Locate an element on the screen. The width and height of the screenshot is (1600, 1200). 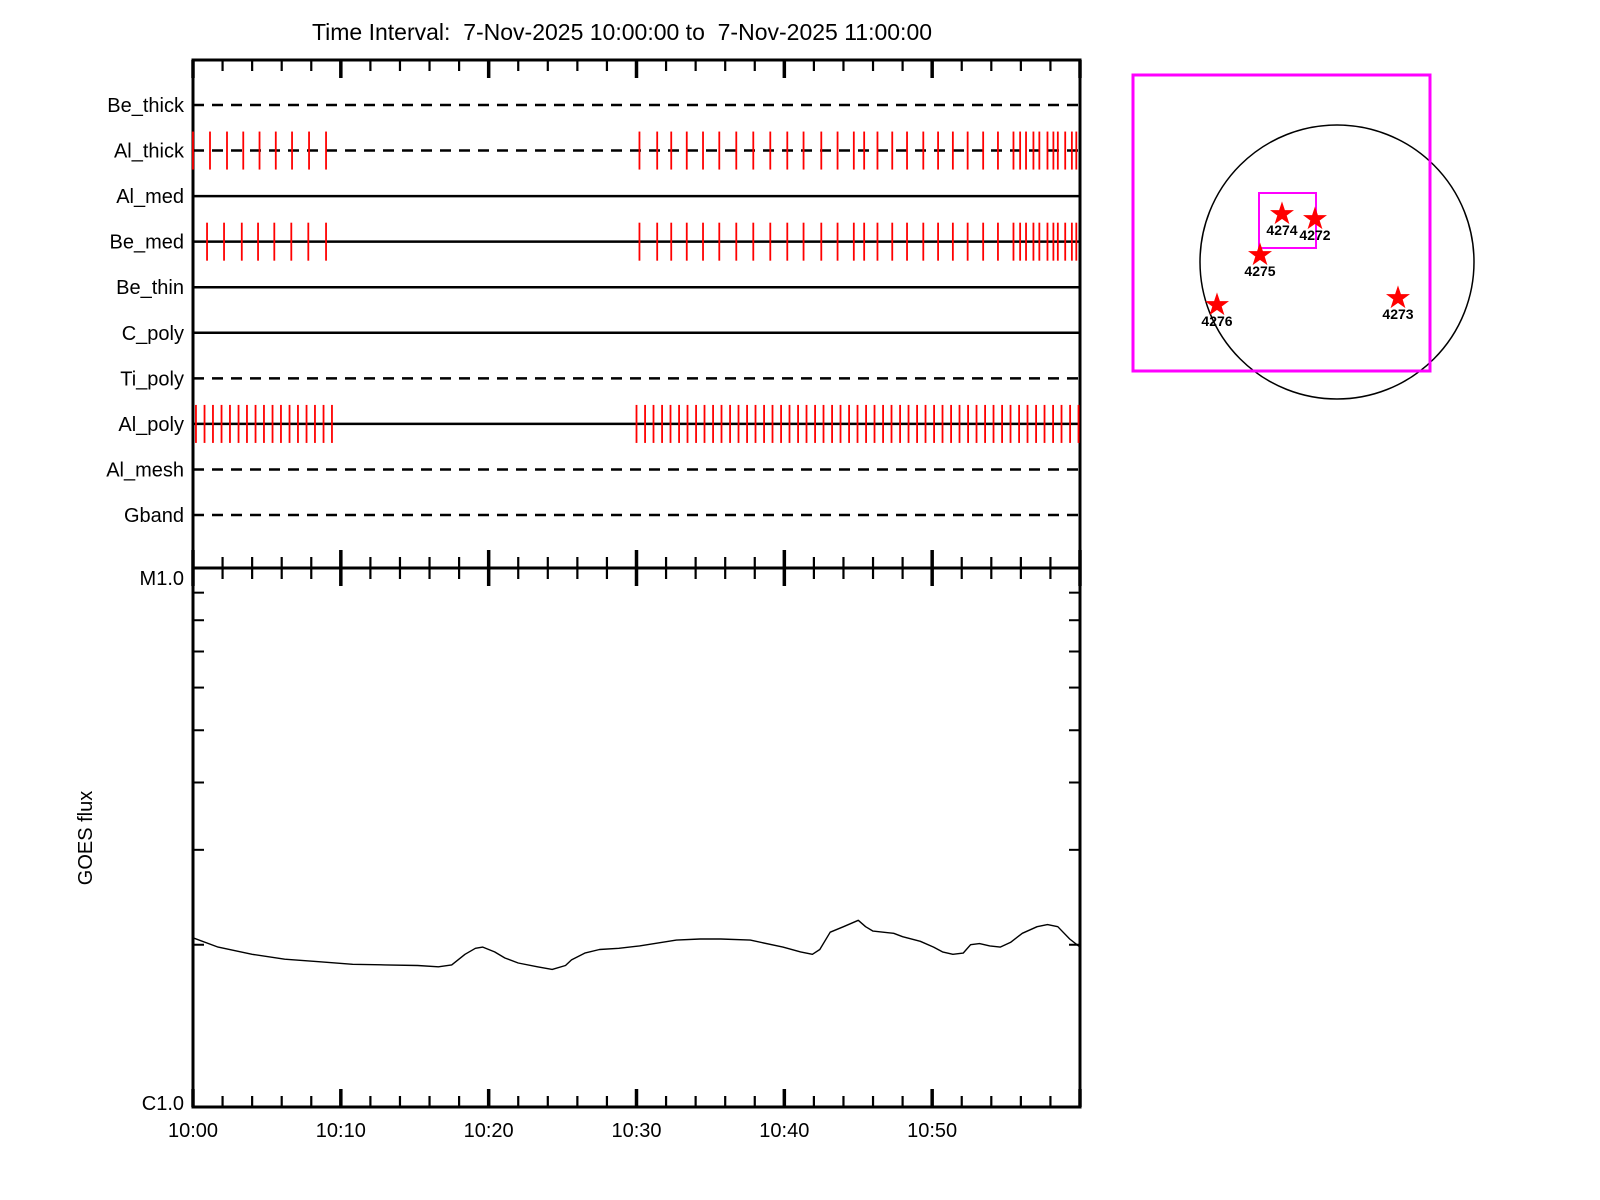
y-axis-top-label: M1.0 is located at coordinates (162, 579).